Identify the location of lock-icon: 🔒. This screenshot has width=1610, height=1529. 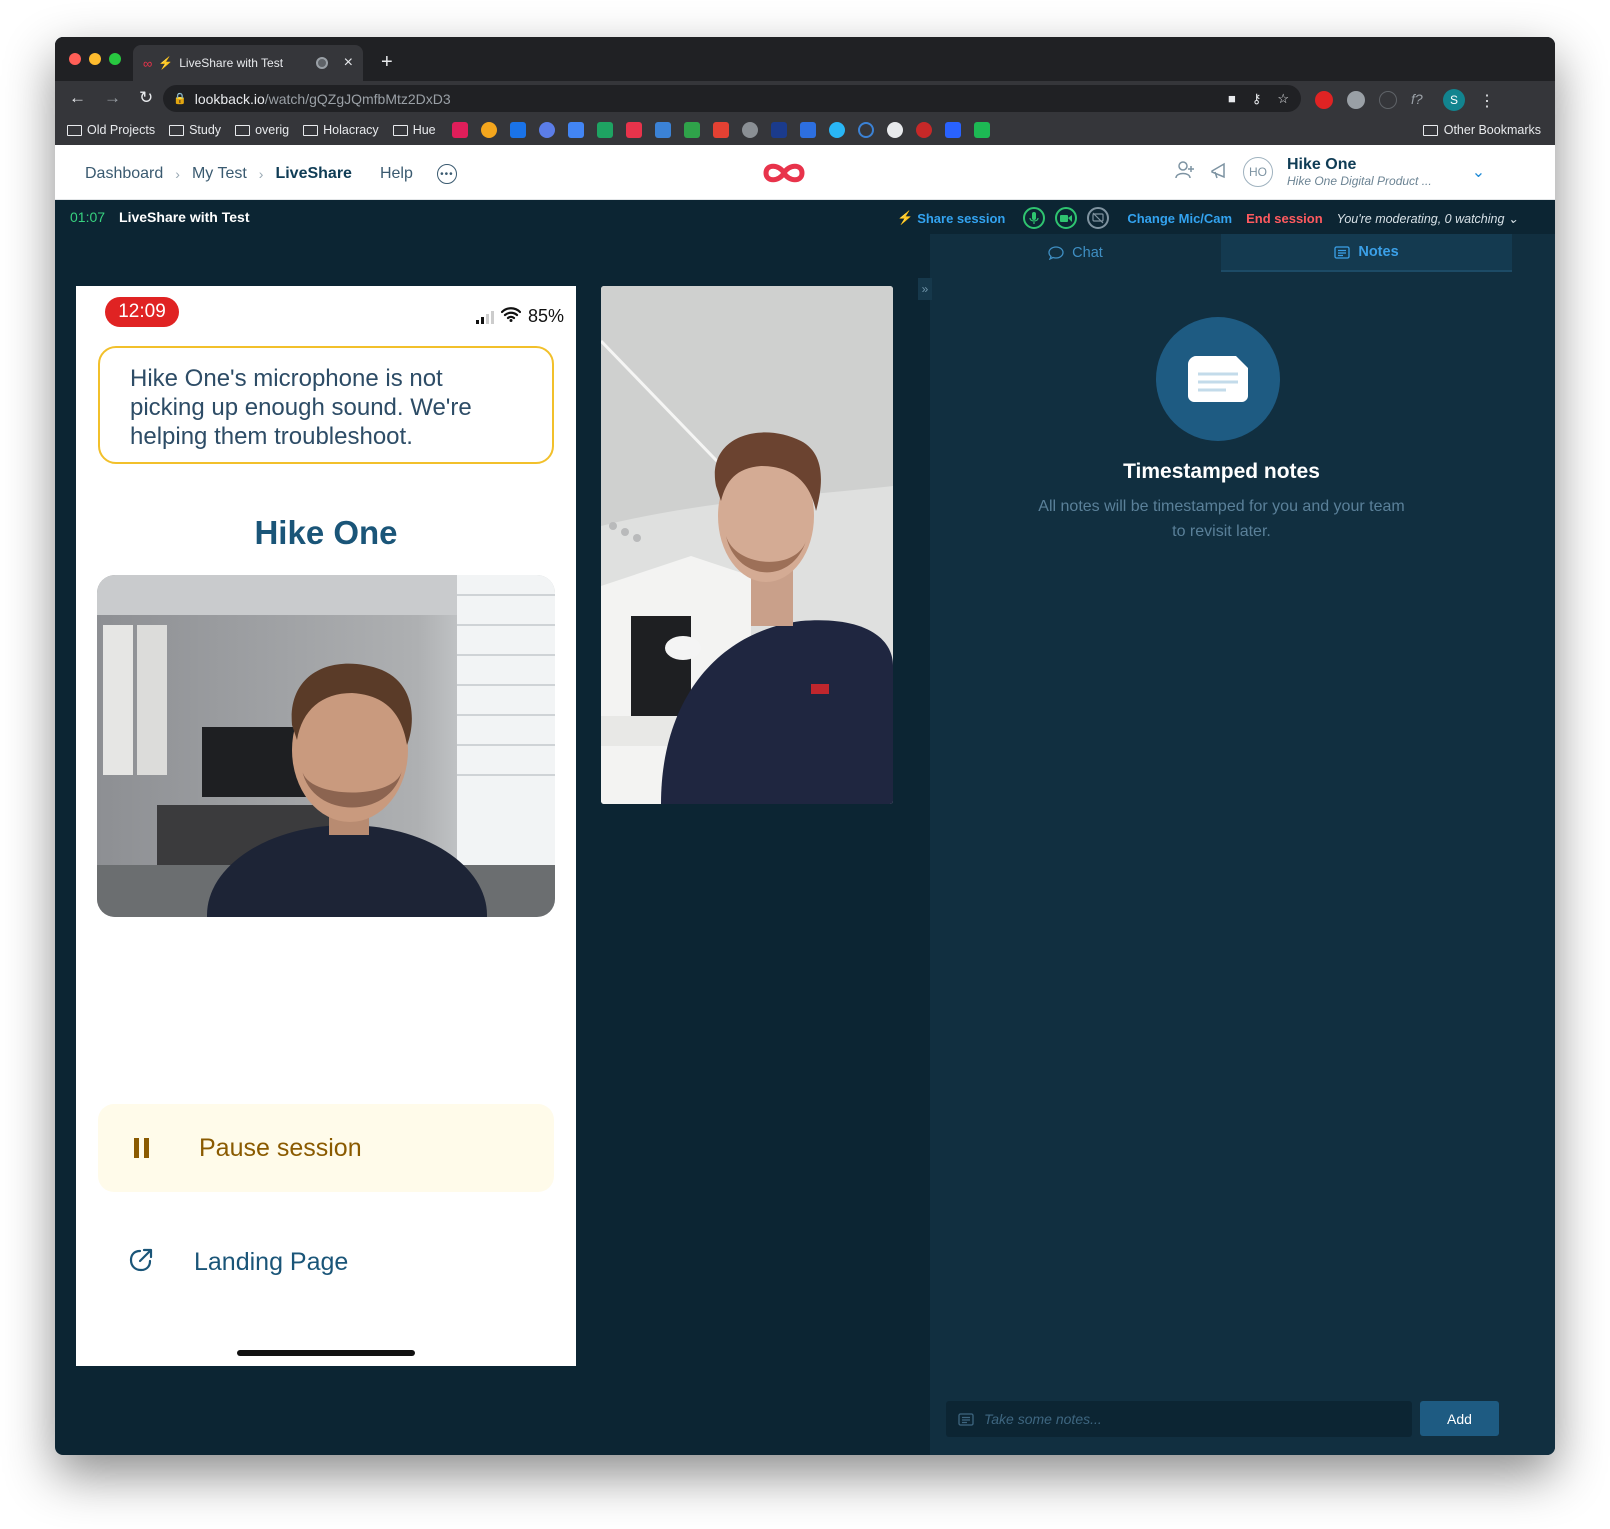
(180, 99).